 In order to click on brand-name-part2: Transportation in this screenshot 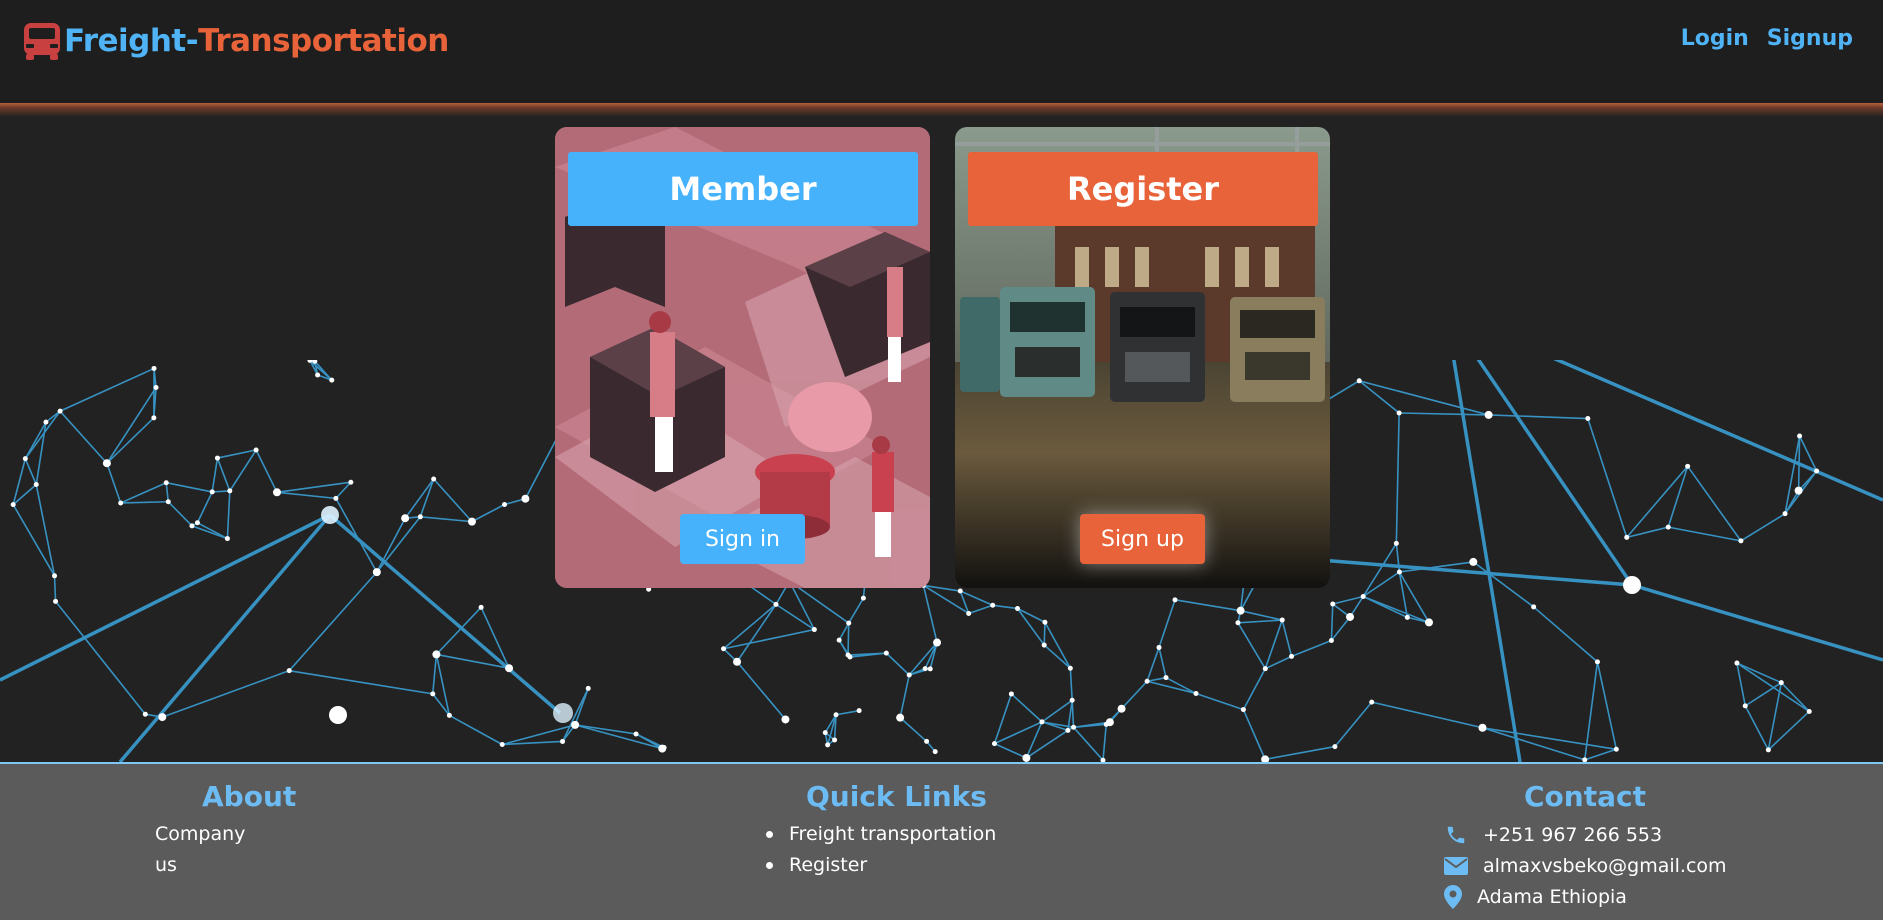, I will do `click(323, 41)`.